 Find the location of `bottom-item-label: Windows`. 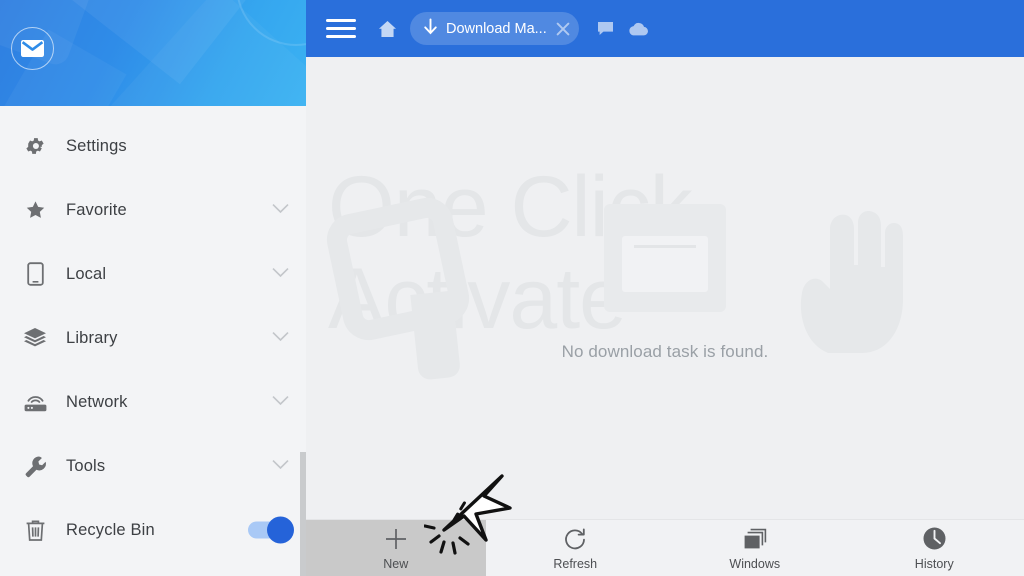

bottom-item-label: Windows is located at coordinates (755, 563).